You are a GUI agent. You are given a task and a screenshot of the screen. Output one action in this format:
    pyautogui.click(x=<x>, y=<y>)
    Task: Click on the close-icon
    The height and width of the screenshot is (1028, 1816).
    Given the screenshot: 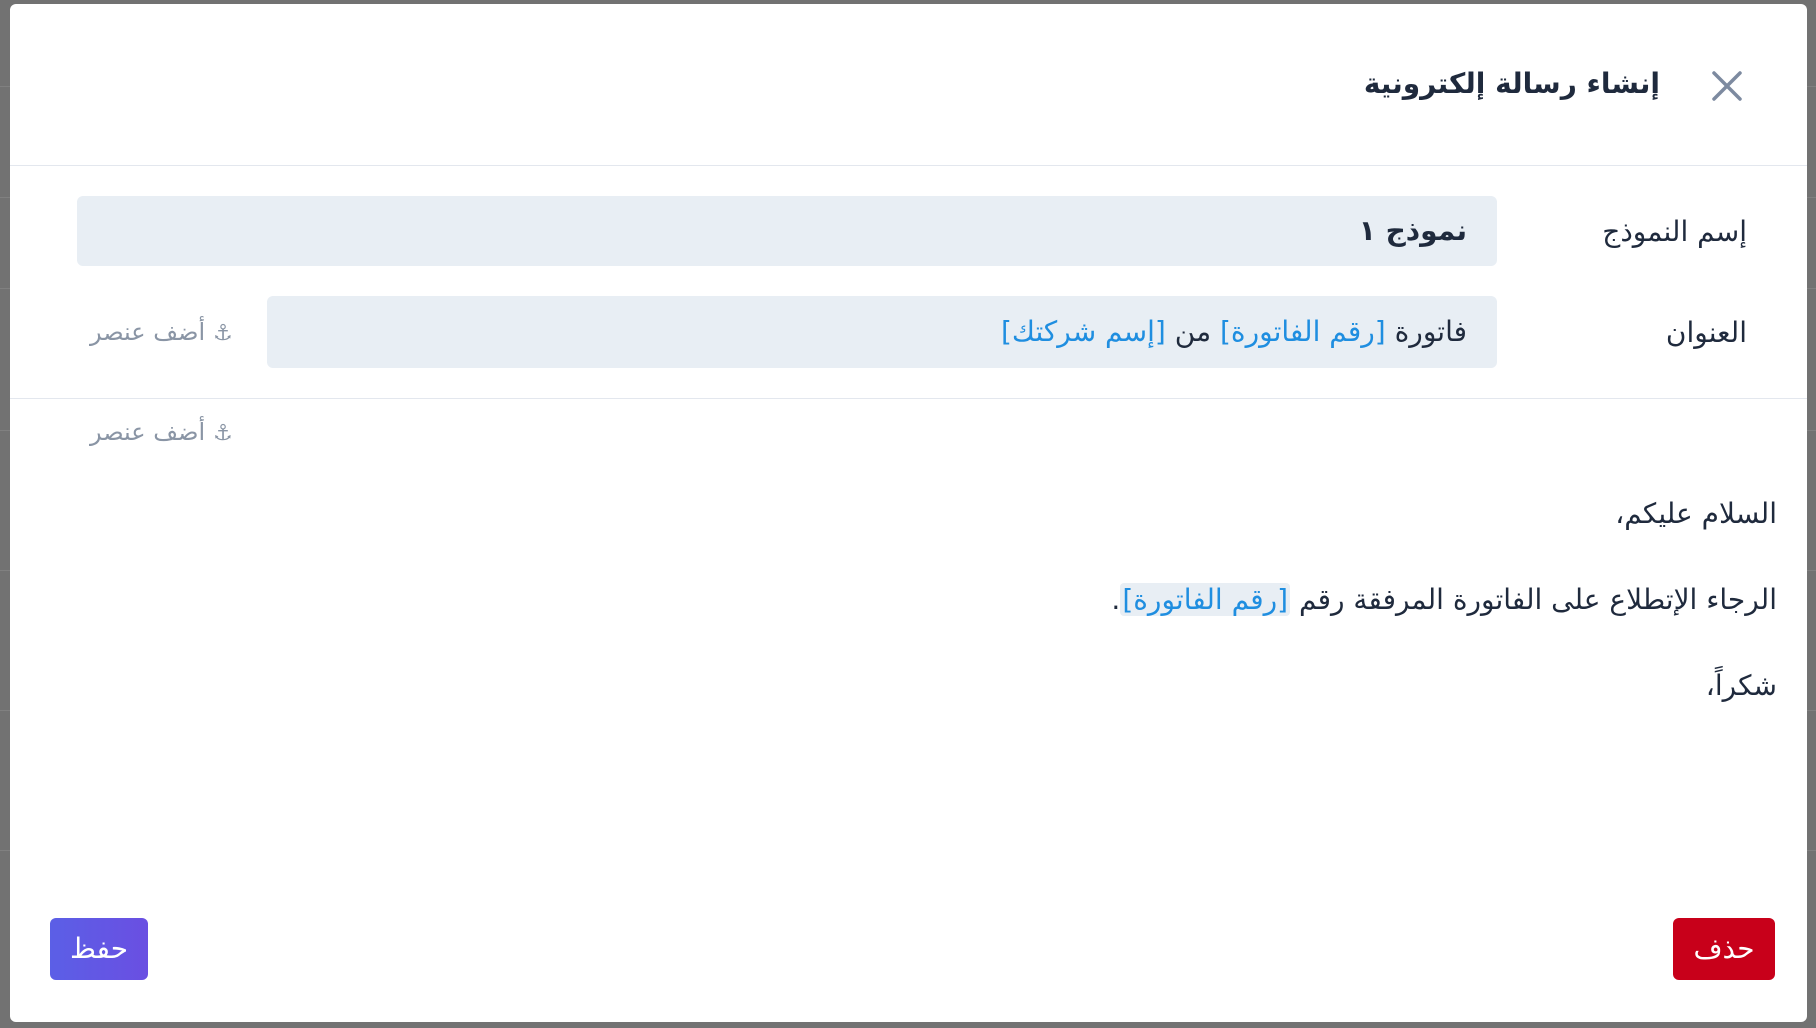 What is the action you would take?
    pyautogui.click(x=1727, y=86)
    